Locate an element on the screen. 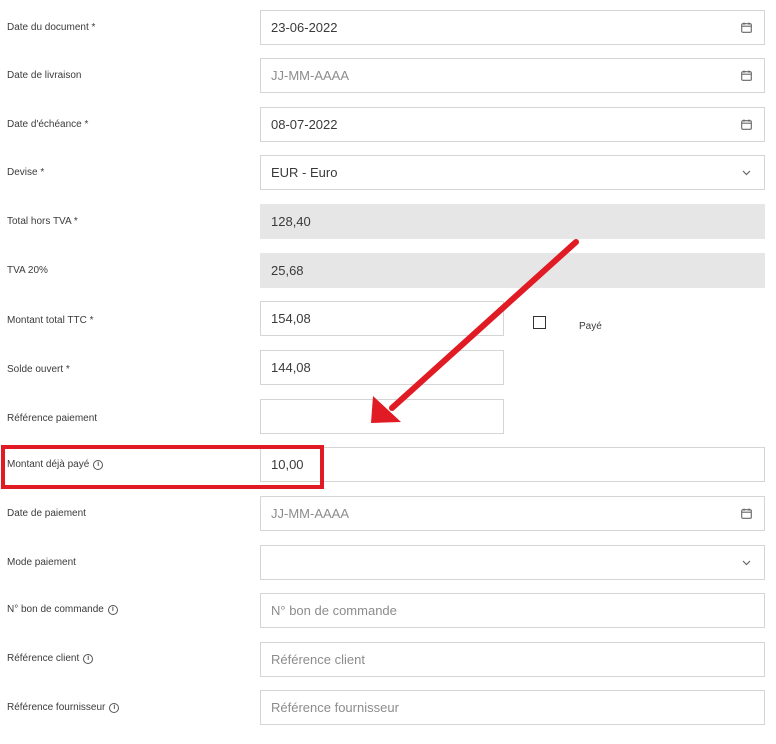 Image resolution: width=776 pixels, height=744 pixels. label-montant-total-ttc: Montant total TTC * is located at coordinates (50, 320).